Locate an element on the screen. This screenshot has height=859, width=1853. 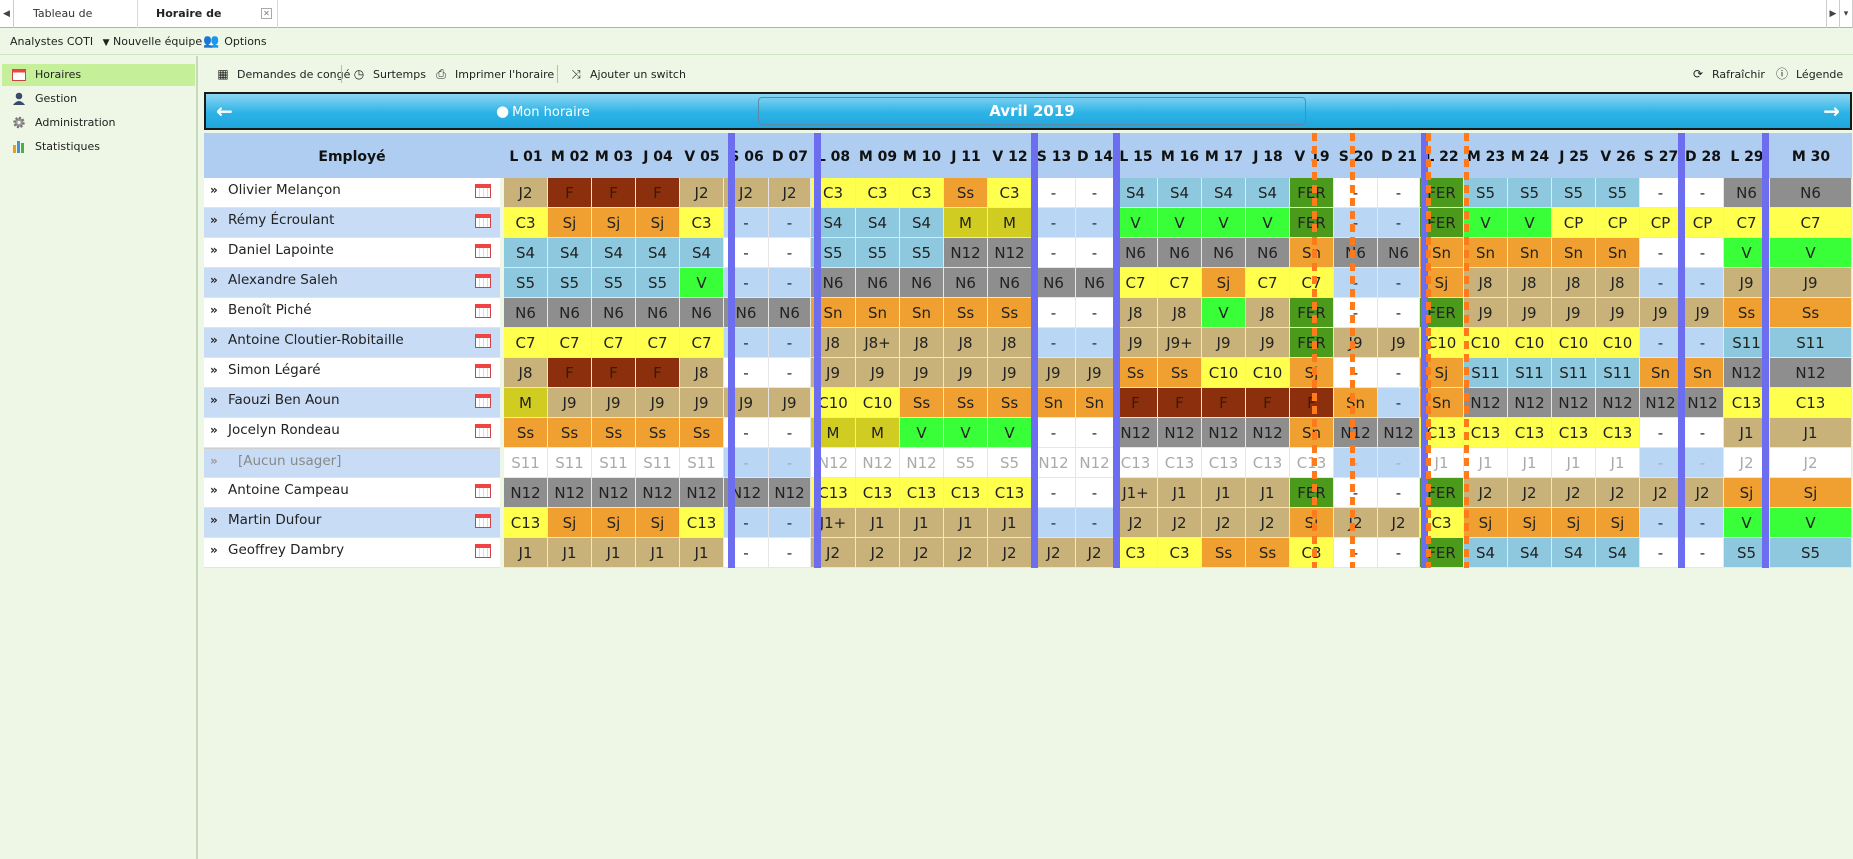
shift-cell: J8+ is located at coordinates (878, 343).